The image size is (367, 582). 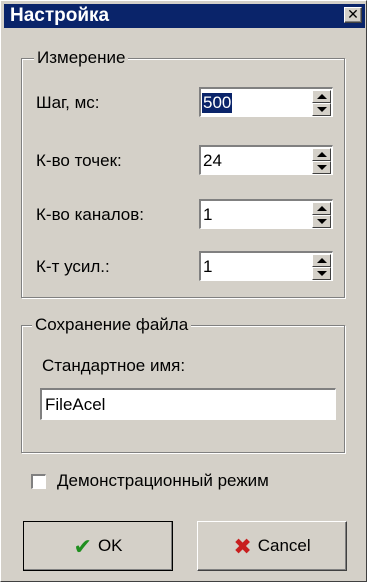 I want to click on channels-label: К-во каналов:, so click(x=90, y=214).